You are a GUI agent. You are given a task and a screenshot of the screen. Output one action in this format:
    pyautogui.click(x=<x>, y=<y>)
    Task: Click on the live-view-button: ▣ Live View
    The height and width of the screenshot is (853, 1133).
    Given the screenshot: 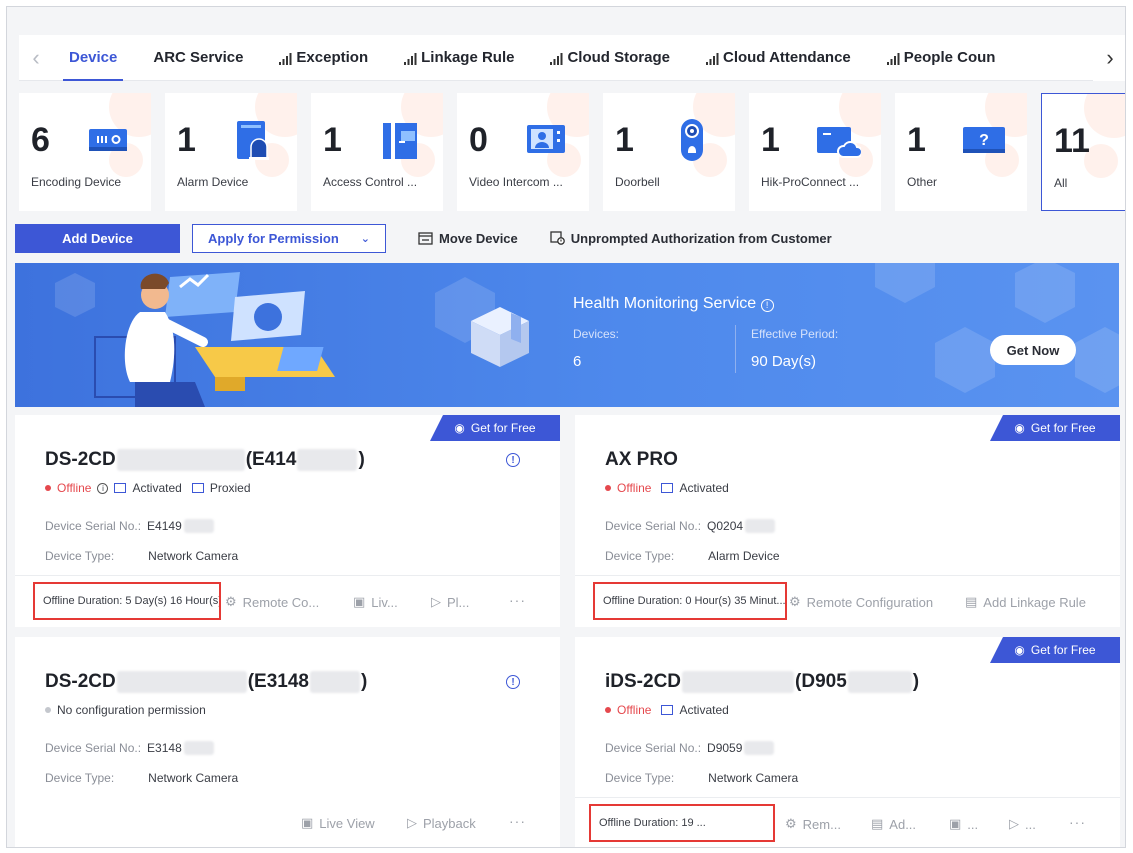 What is the action you would take?
    pyautogui.click(x=338, y=823)
    